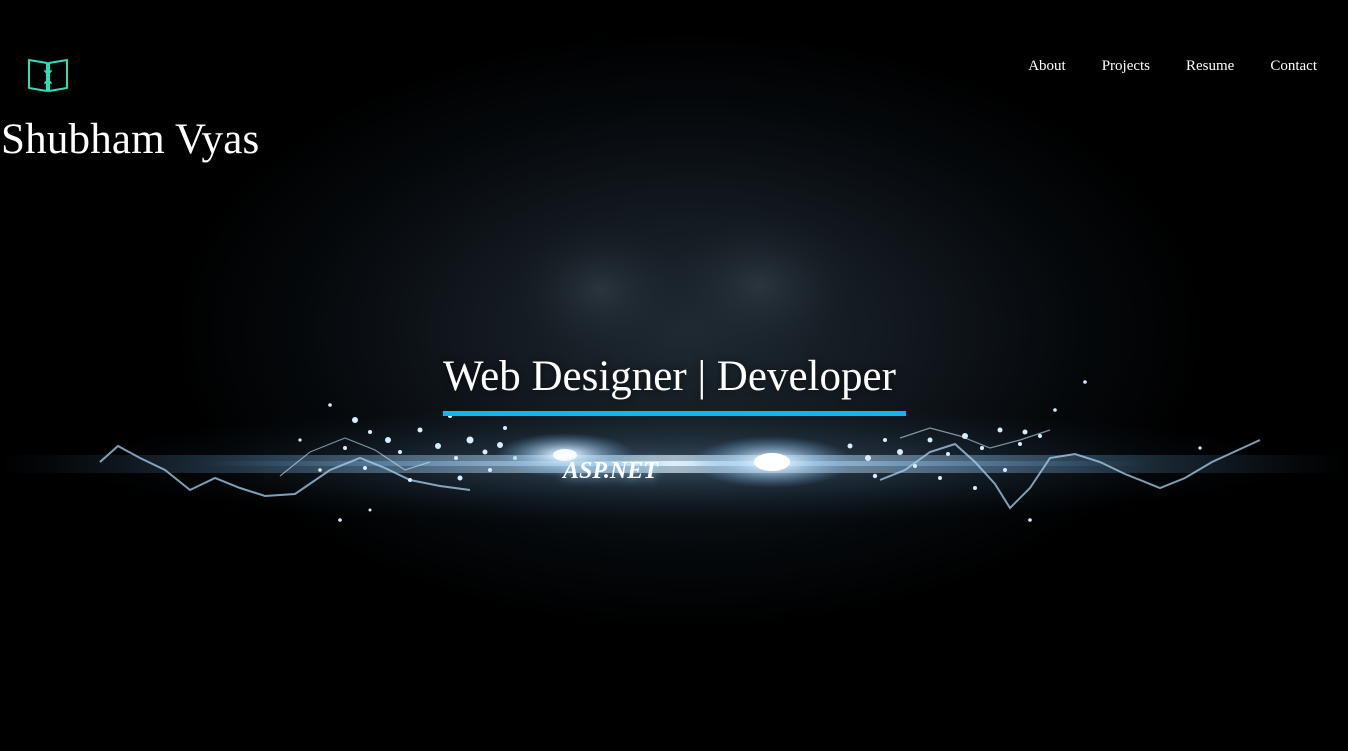  Describe the element at coordinates (1293, 66) in the screenshot. I see `nav-link-contact: Contact` at that location.